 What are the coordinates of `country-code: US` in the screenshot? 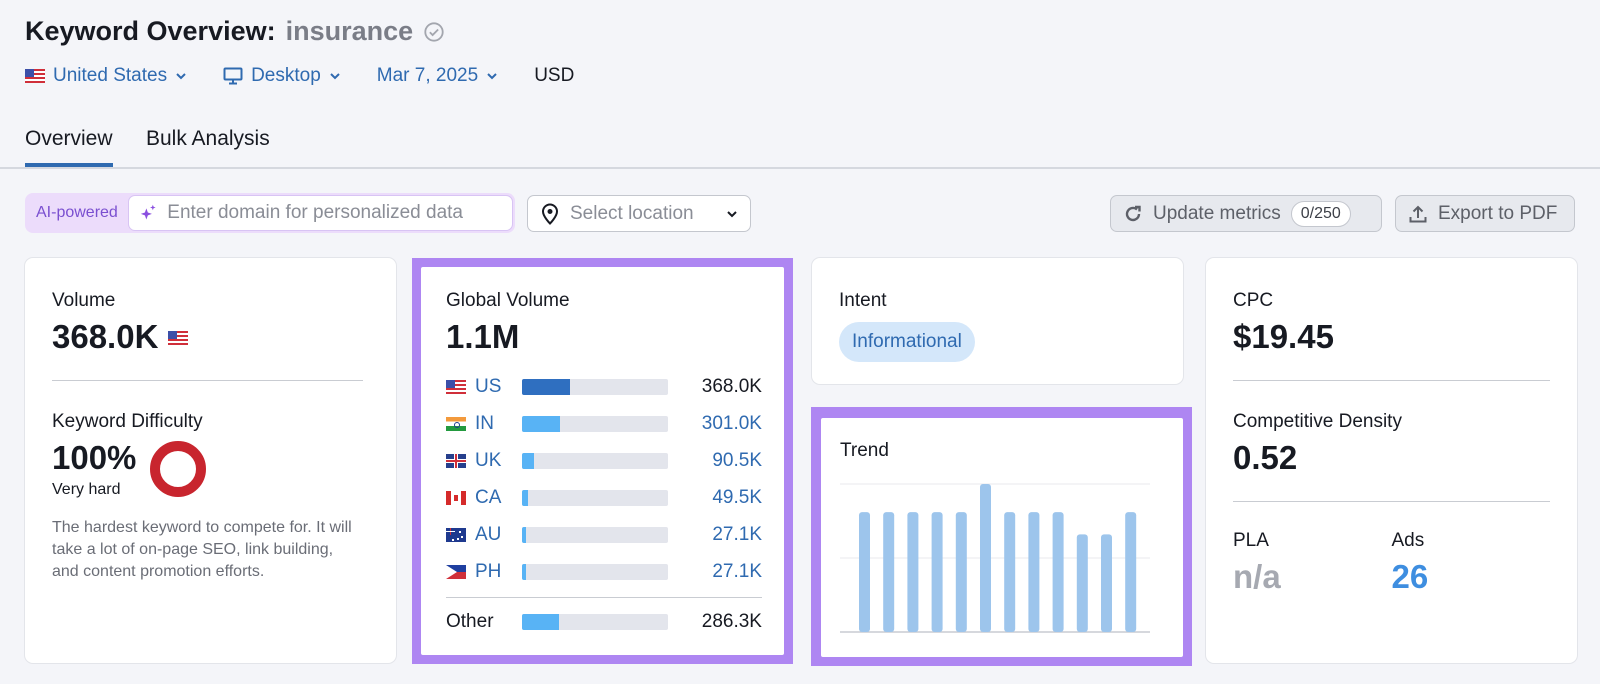 It's located at (498, 387).